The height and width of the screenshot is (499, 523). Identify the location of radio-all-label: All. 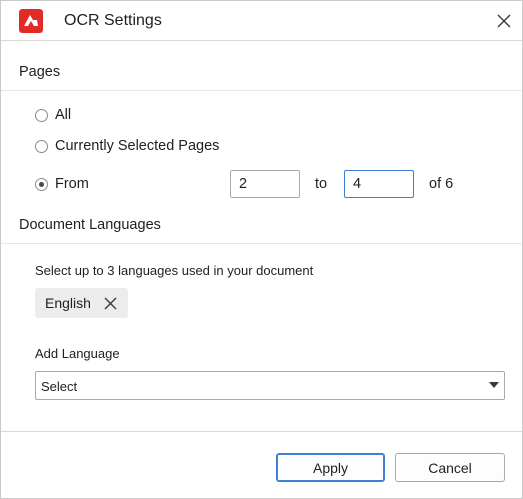
(63, 115).